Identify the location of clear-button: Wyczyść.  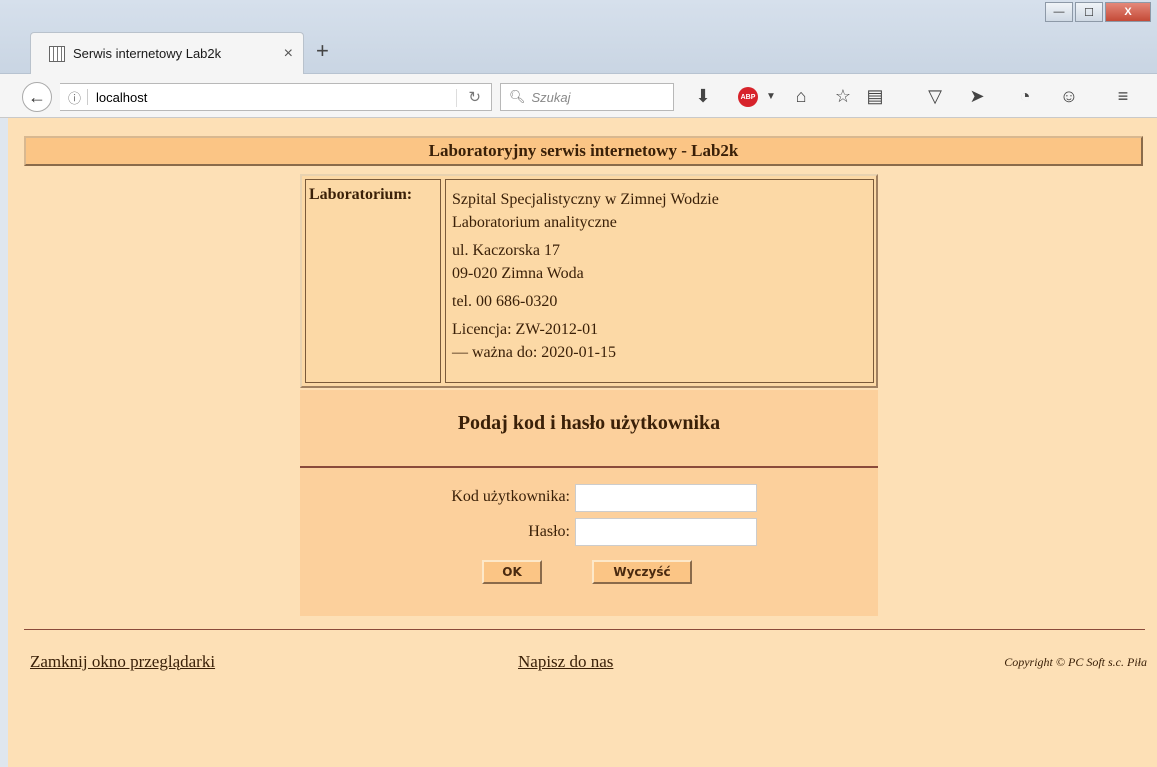
(642, 572).